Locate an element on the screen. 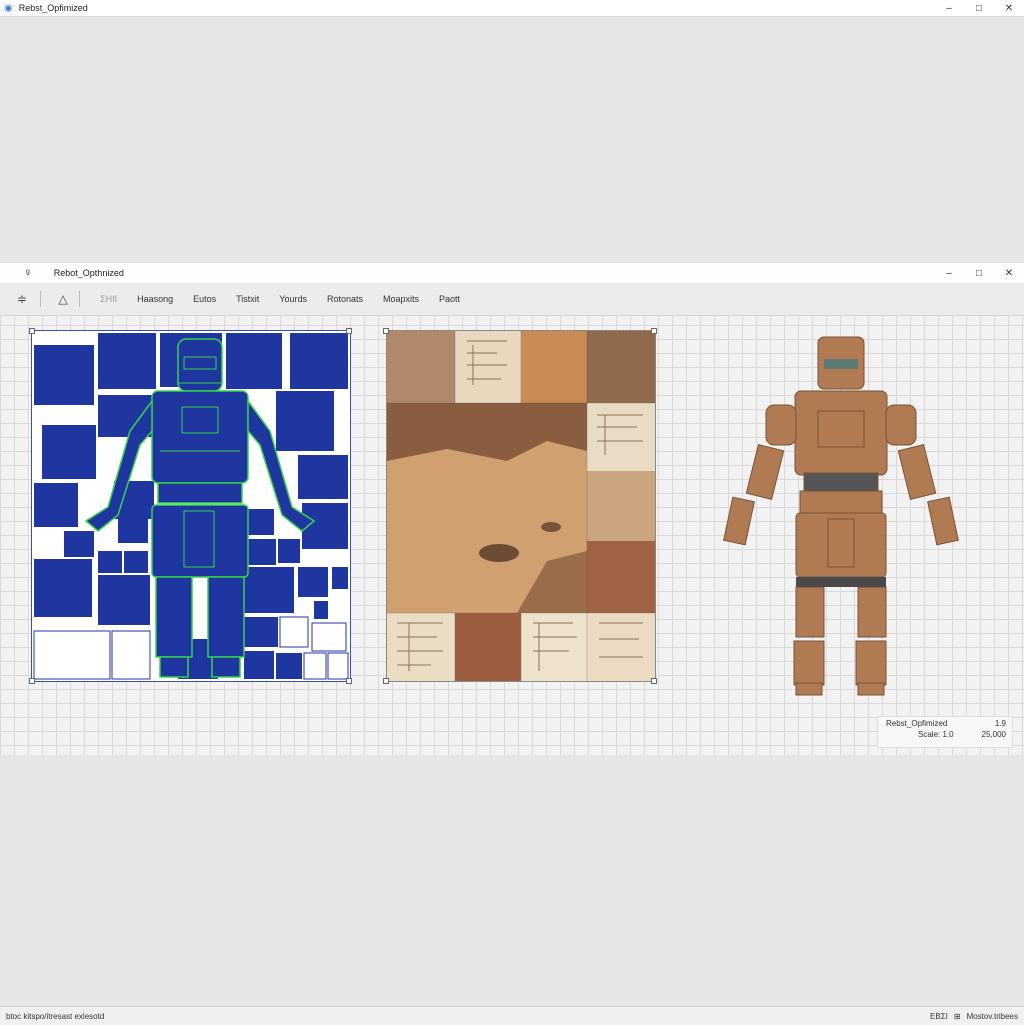 The width and height of the screenshot is (1024, 1025). menu-item-3: Tistxit is located at coordinates (247, 299).